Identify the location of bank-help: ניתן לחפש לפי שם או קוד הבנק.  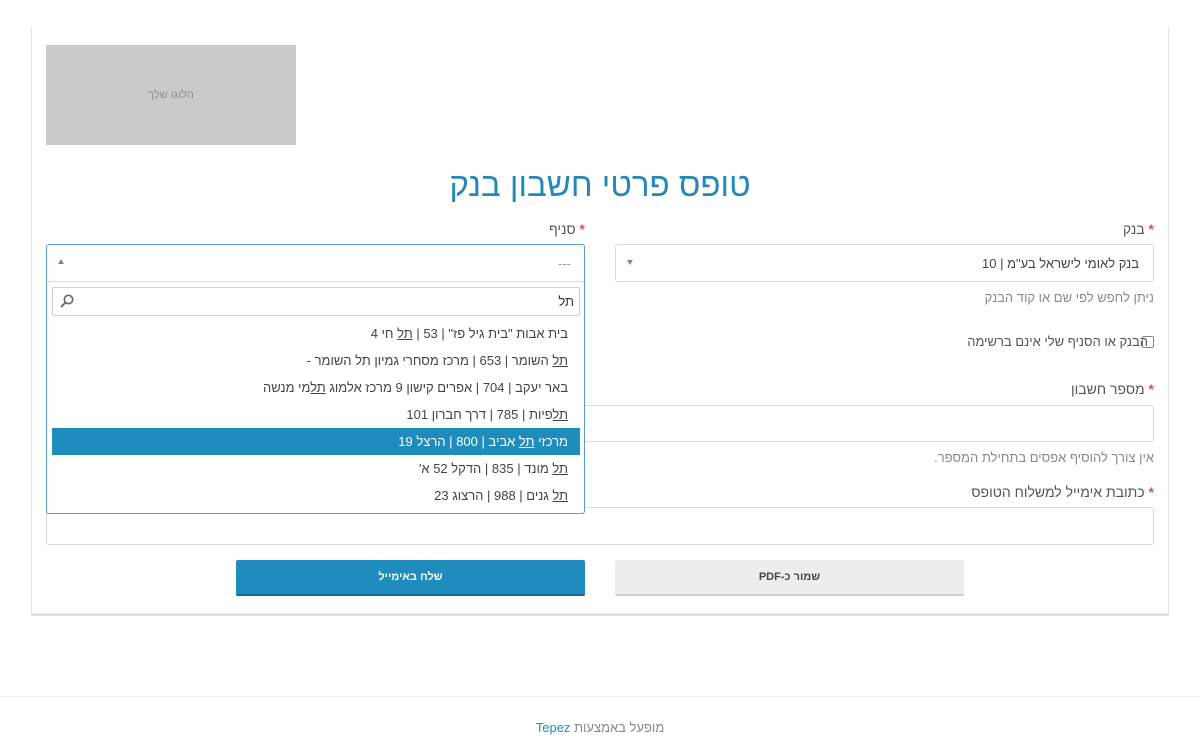
(1069, 297).